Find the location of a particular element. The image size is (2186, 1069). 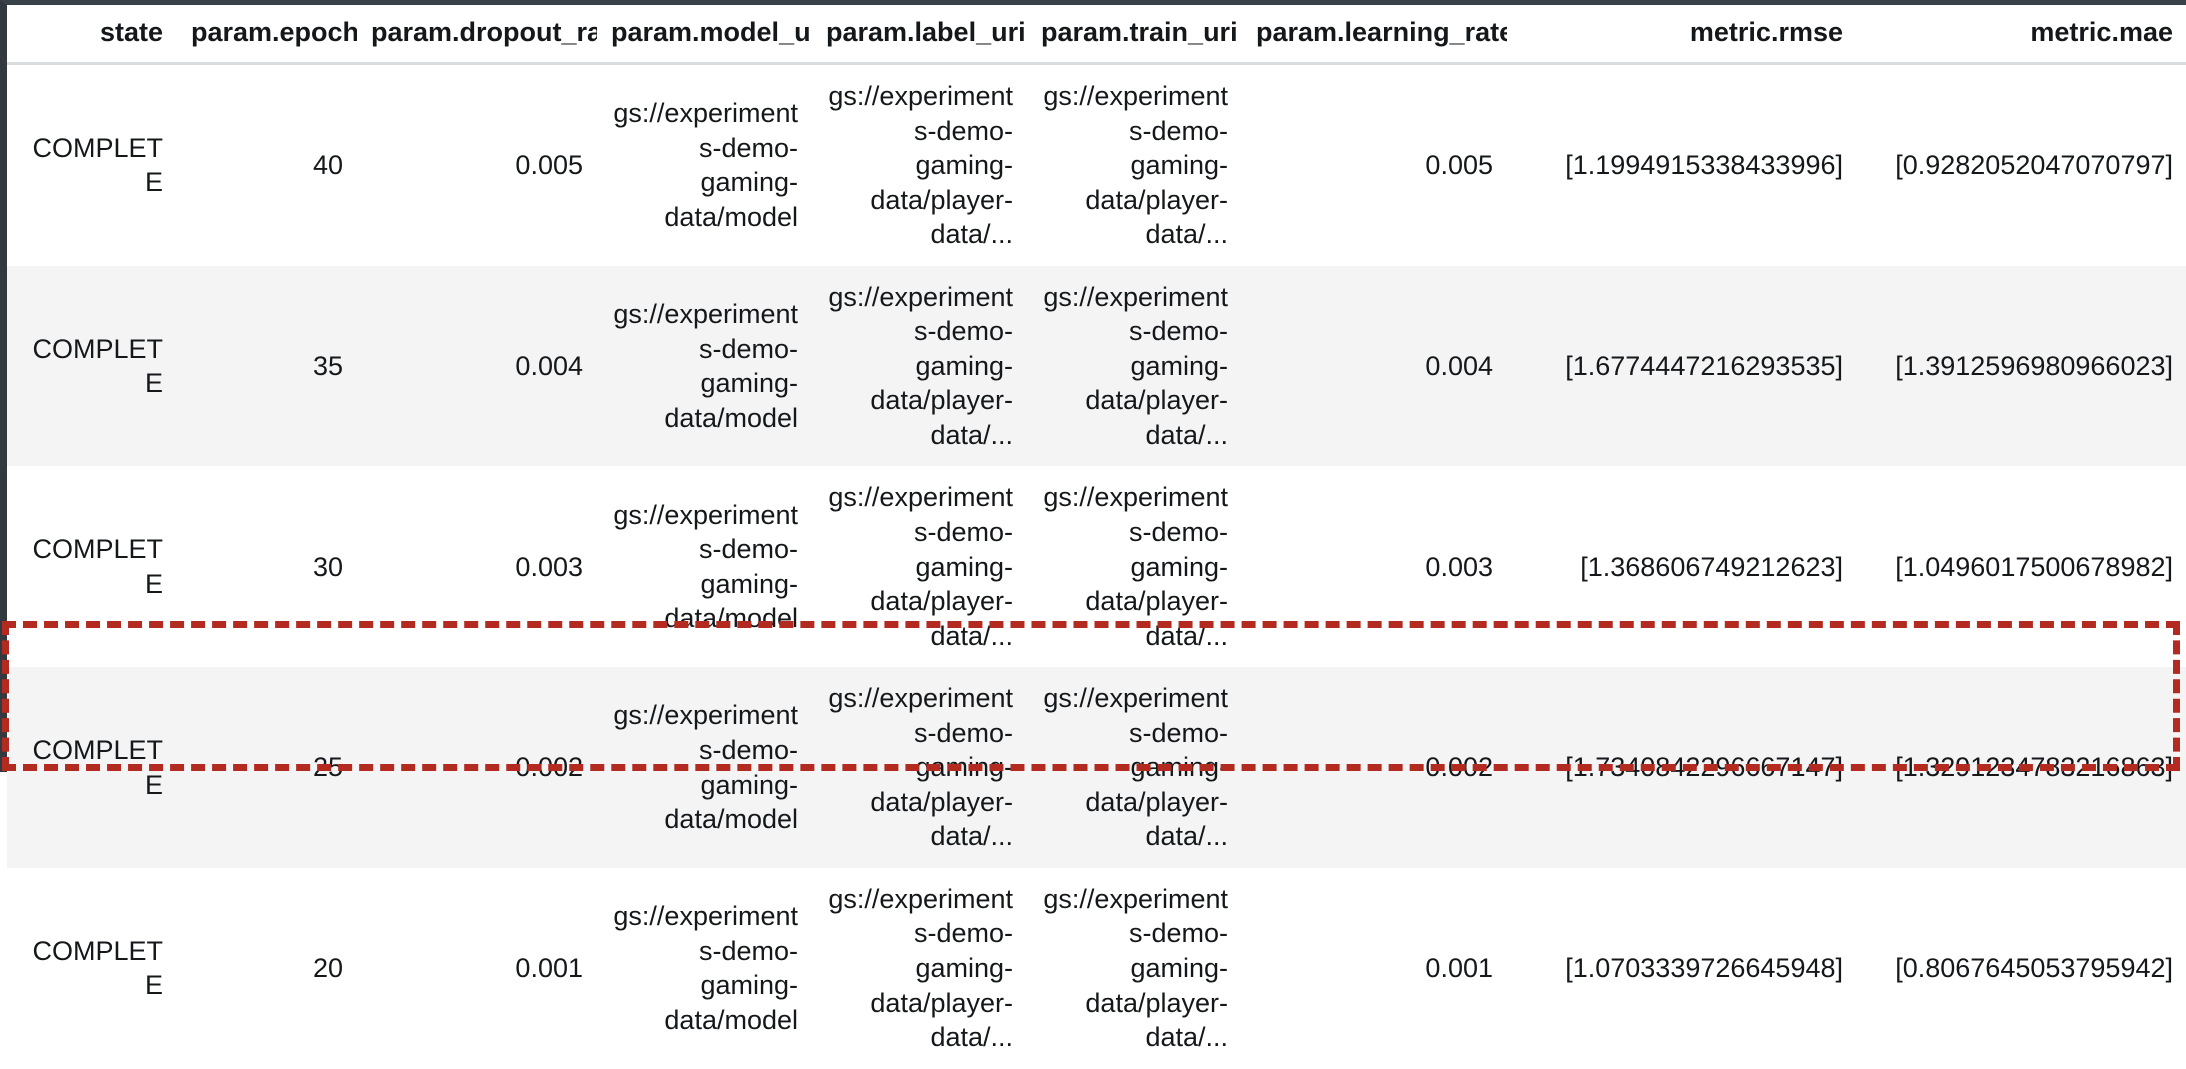

cell-param-epochs: 40 is located at coordinates (327, 165).